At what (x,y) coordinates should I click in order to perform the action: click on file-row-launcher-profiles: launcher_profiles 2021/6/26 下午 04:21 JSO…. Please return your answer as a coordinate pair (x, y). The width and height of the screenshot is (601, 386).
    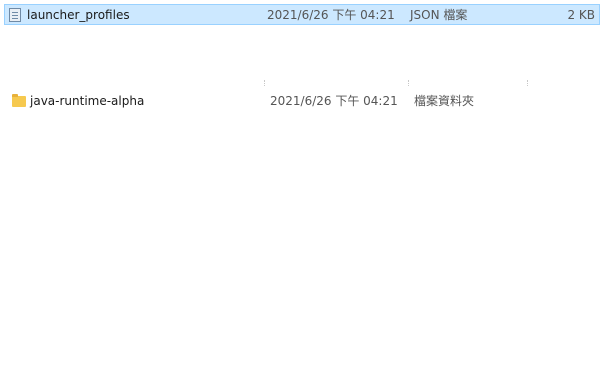
    Looking at the image, I should click on (302, 14).